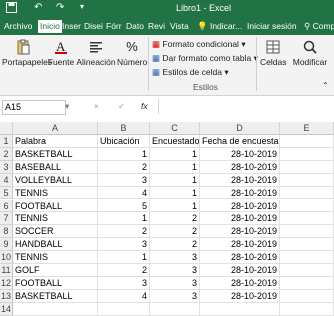  Describe the element at coordinates (55, 245) in the screenshot. I see `cell-word: HANDBALL` at that location.